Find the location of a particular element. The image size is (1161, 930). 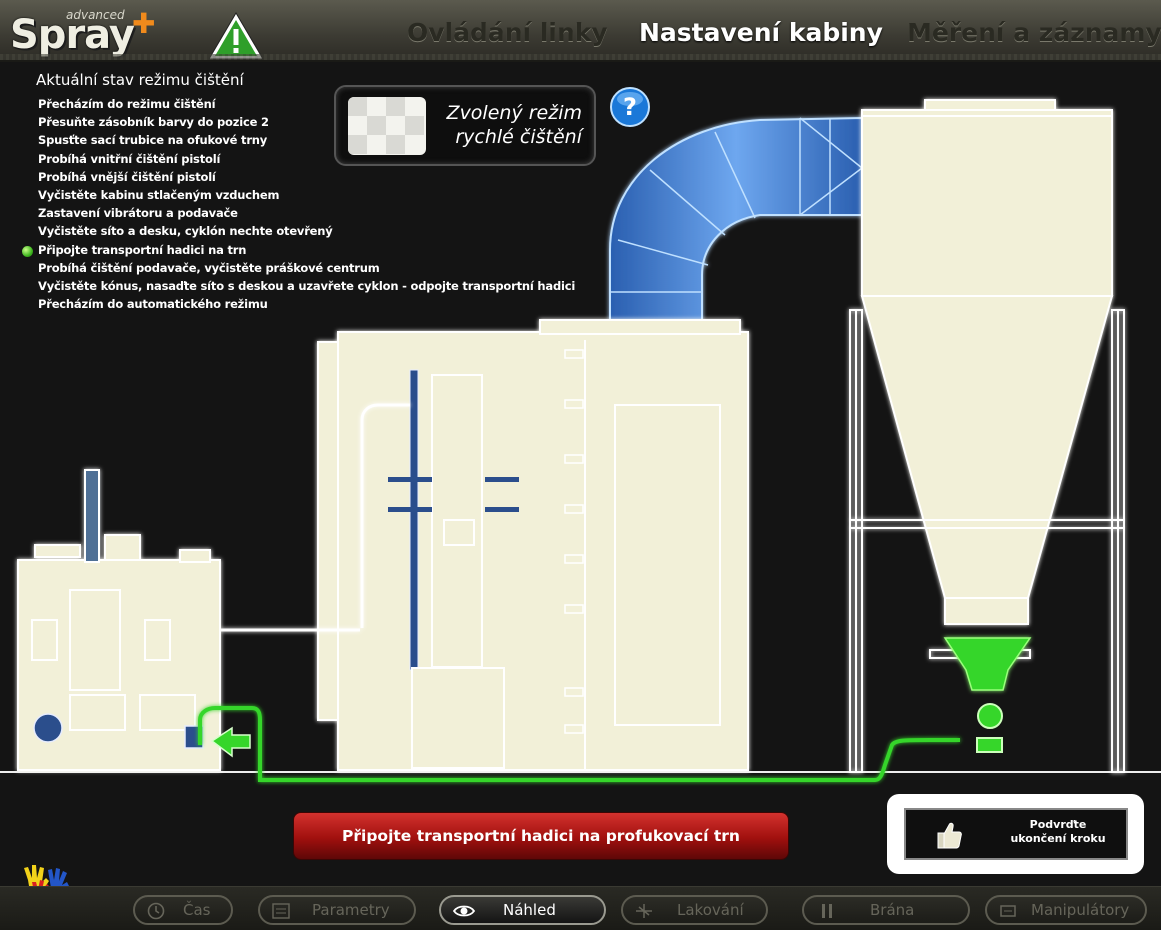

eye-icon is located at coordinates (464, 911).